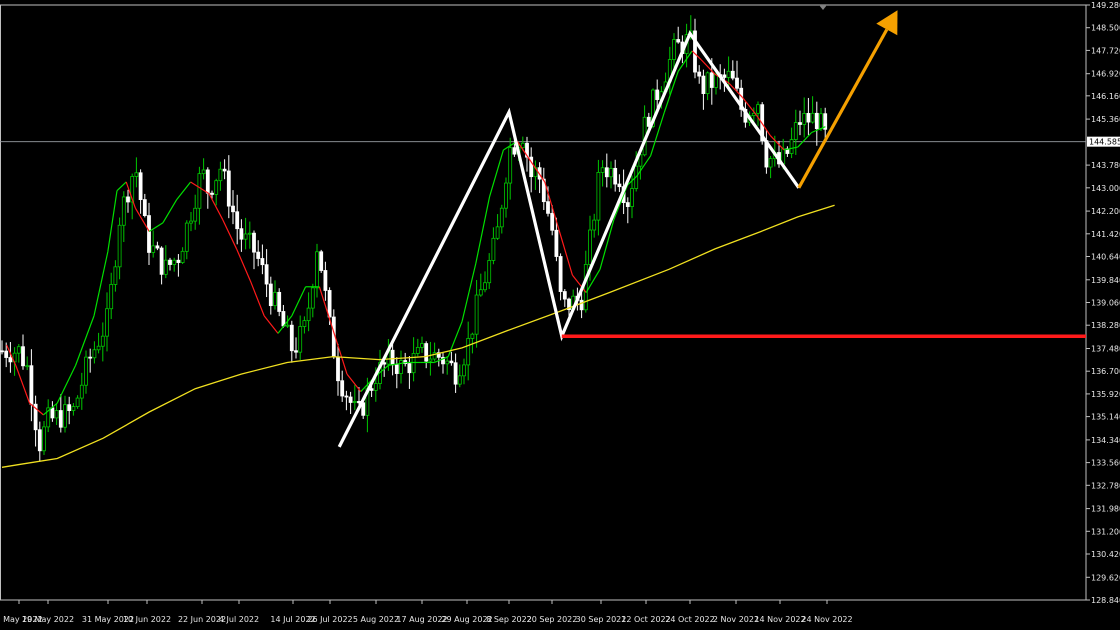 This screenshot has width=1120, height=630. I want to click on y-tick-label: 147.720, so click(1105, 50).